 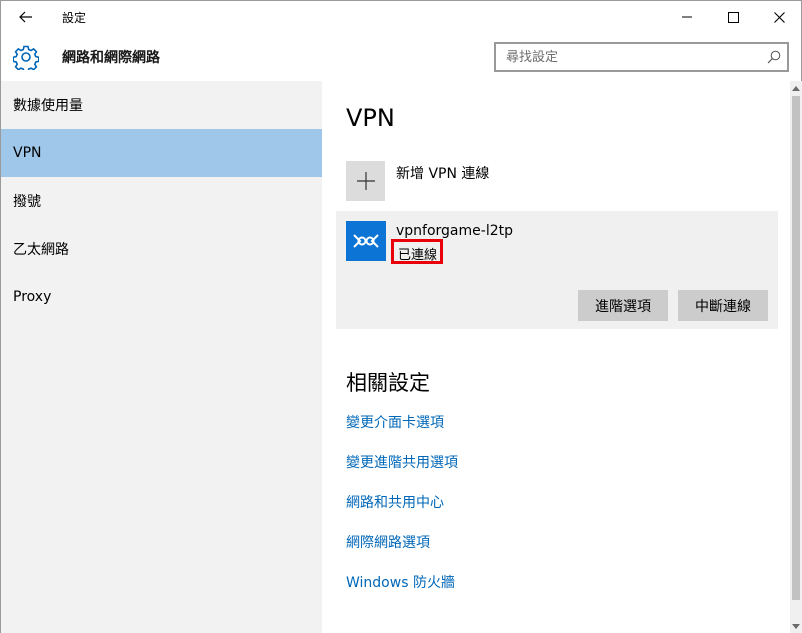 I want to click on vpn-link-icon, so click(x=366, y=241).